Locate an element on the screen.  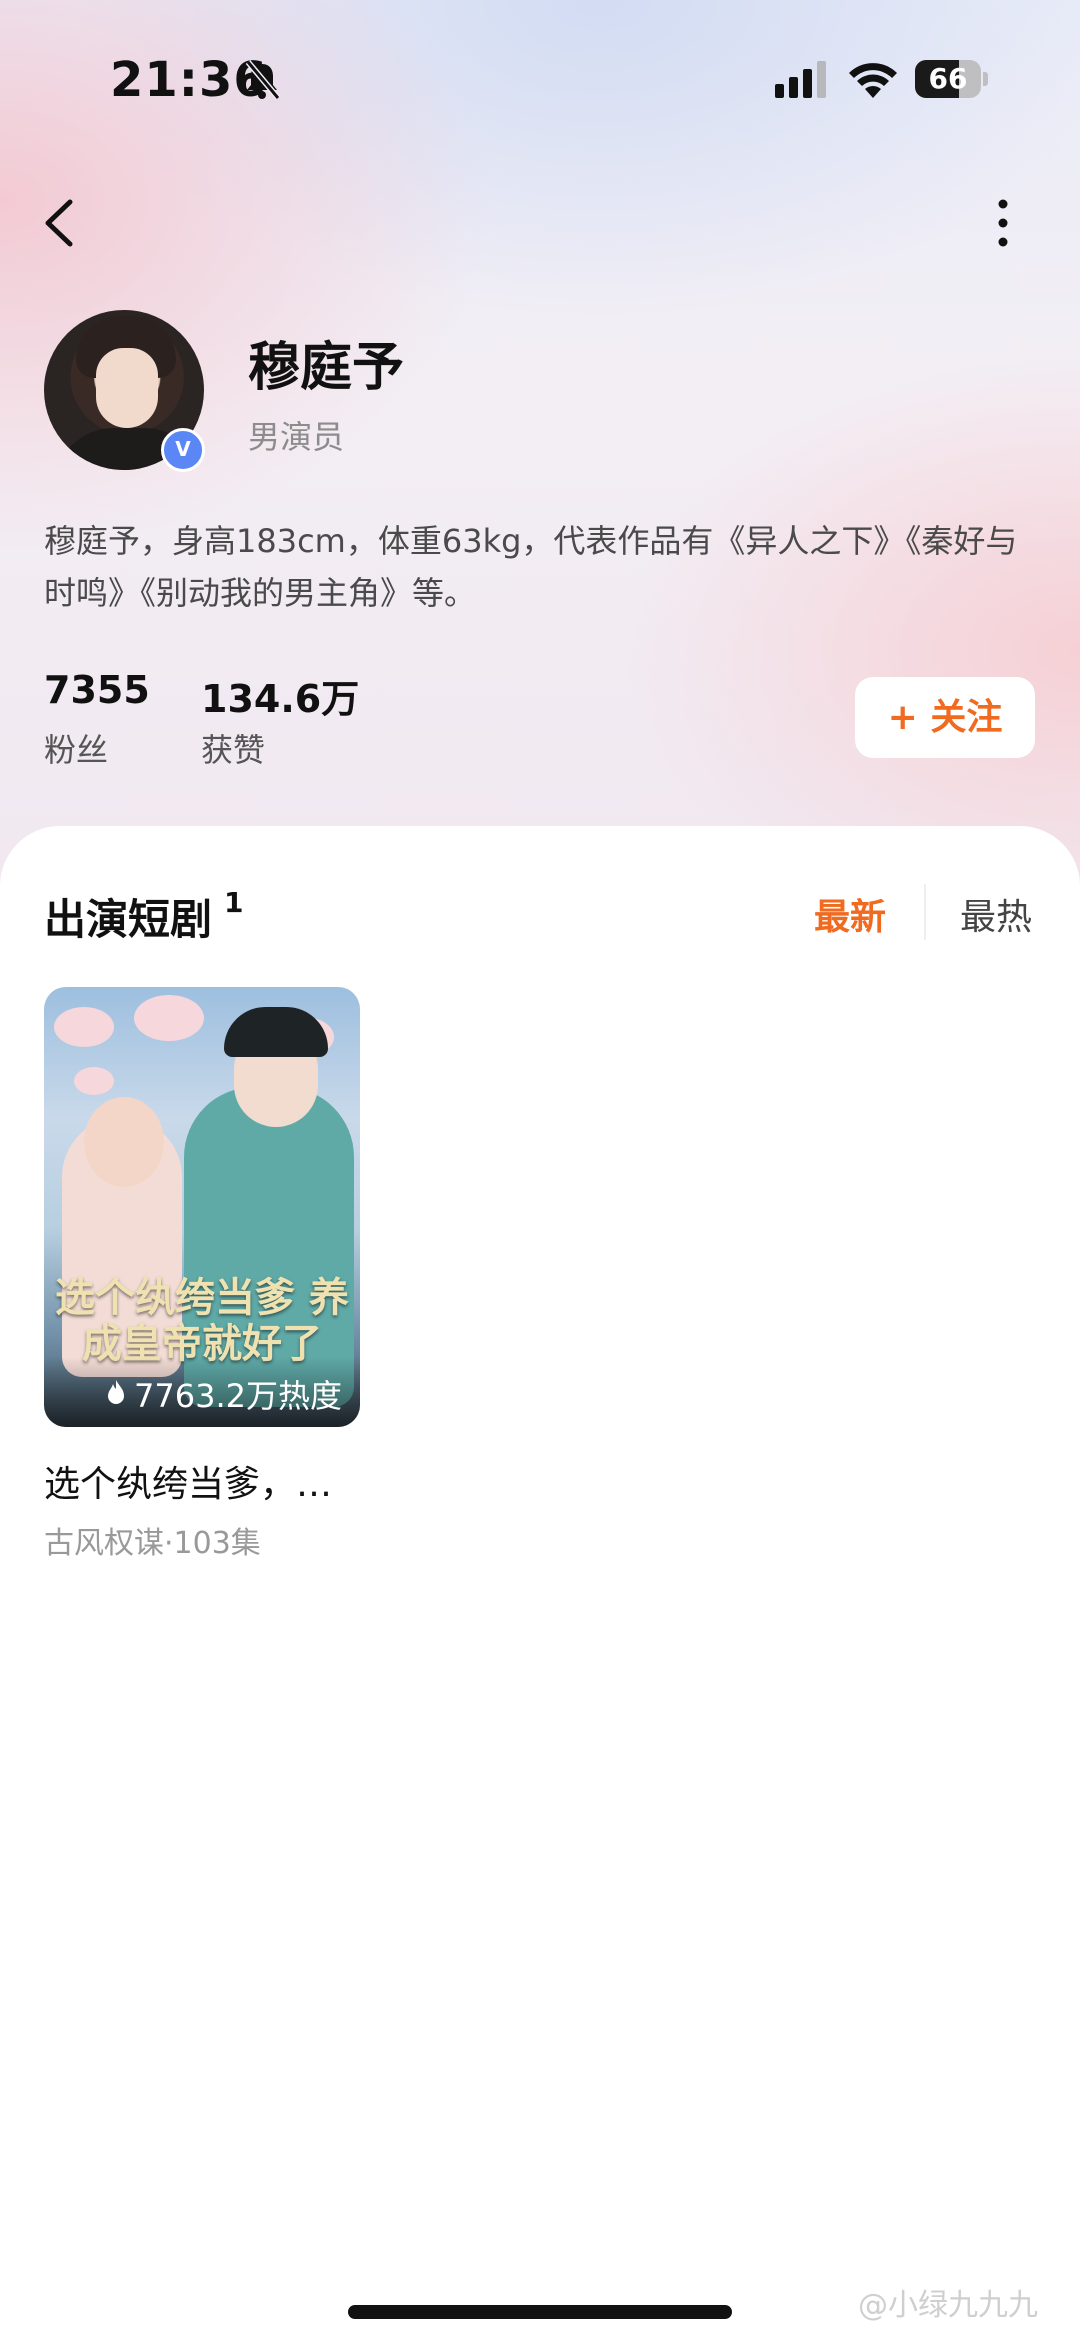
section-count: 1 is located at coordinates (234, 902).